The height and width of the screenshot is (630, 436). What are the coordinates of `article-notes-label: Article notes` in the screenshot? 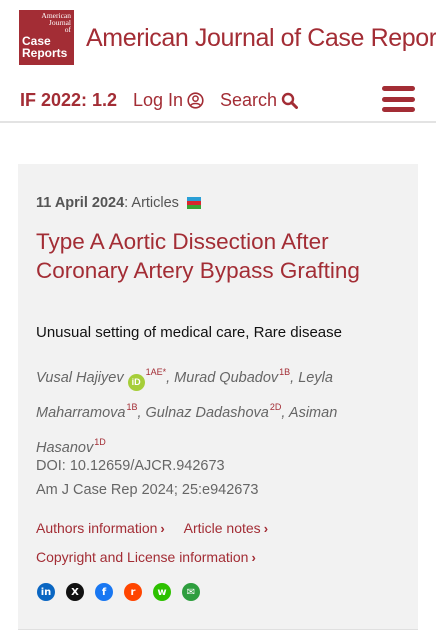 It's located at (222, 528).